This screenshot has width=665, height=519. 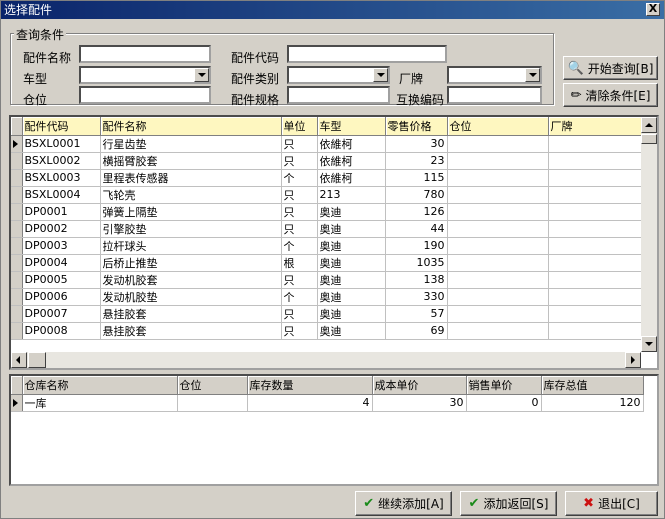 What do you see at coordinates (504, 403) in the screenshot?
I see `table-cell: 0` at bounding box center [504, 403].